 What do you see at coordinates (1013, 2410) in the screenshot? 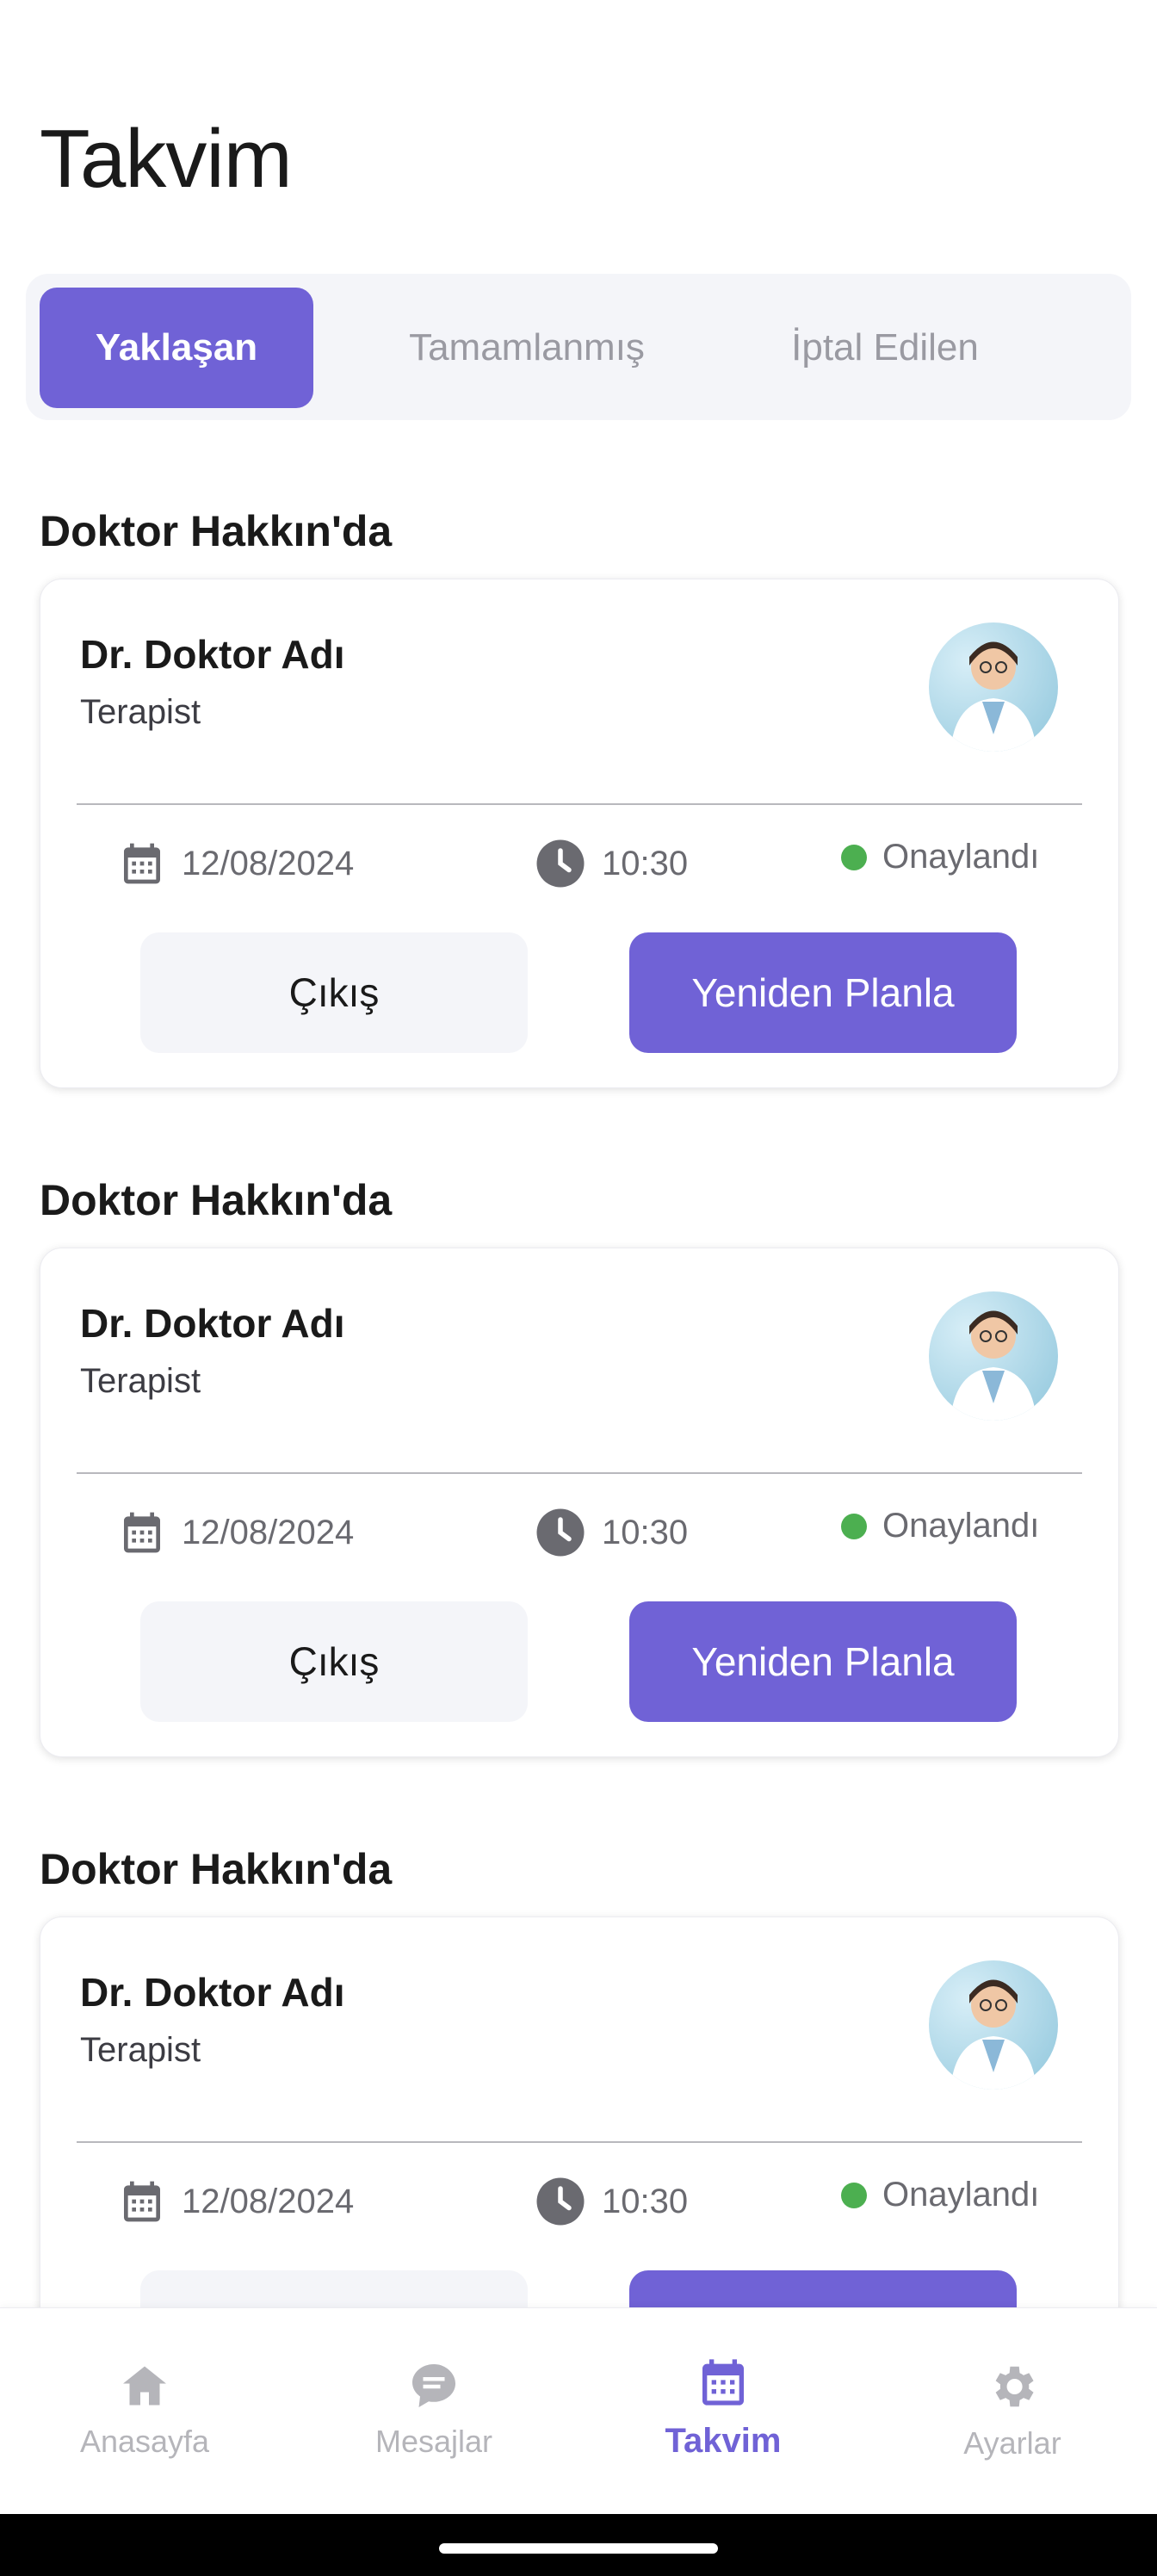
I see `nav-item-settings: Ayarlar` at bounding box center [1013, 2410].